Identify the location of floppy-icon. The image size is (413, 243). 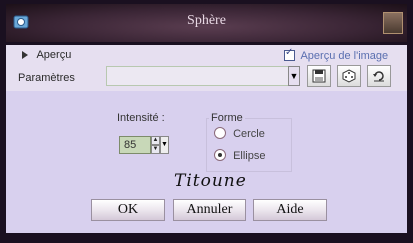
(319, 76).